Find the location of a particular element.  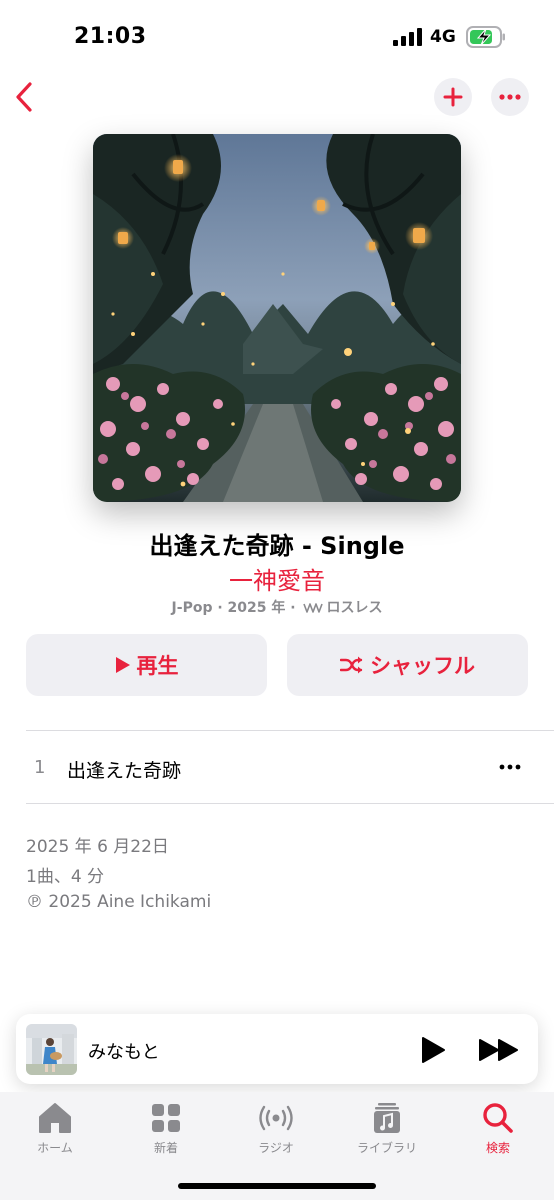

track-more-icon is located at coordinates (510, 767).